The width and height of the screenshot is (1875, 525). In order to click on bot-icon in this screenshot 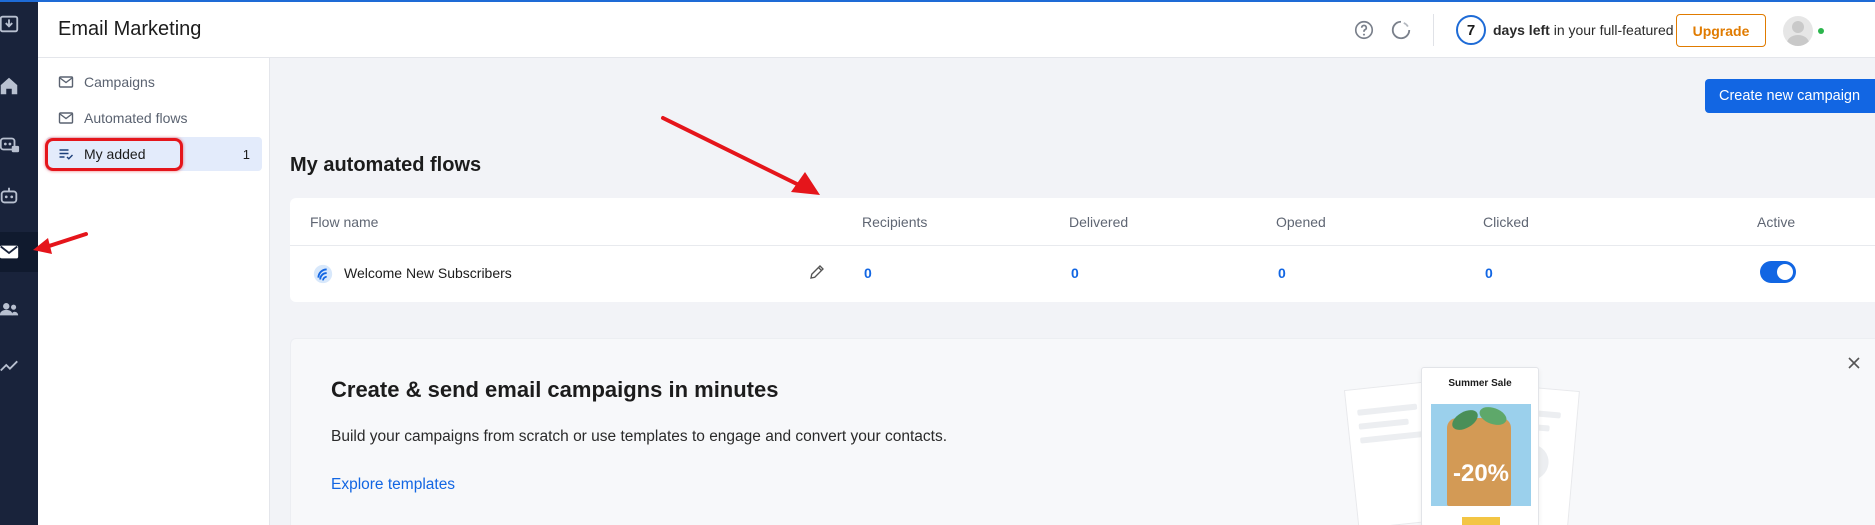, I will do `click(9, 195)`.